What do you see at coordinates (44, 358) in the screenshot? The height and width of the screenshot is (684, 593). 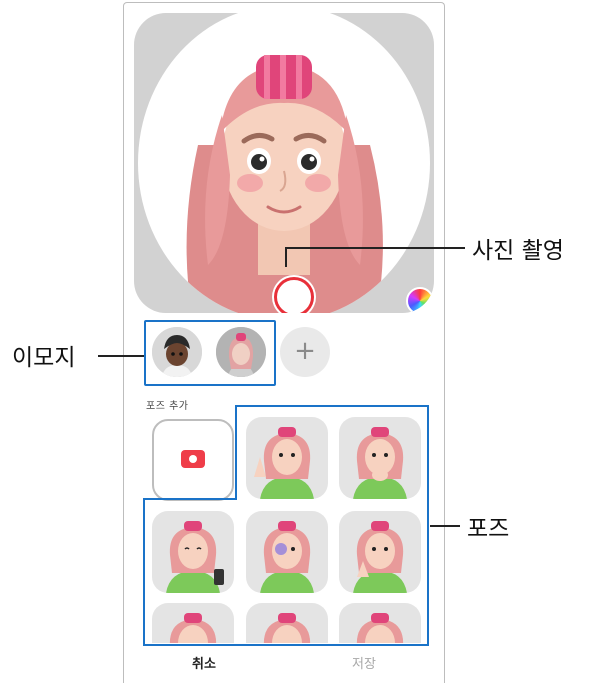 I see `emoji-callout-label: 이모지` at bounding box center [44, 358].